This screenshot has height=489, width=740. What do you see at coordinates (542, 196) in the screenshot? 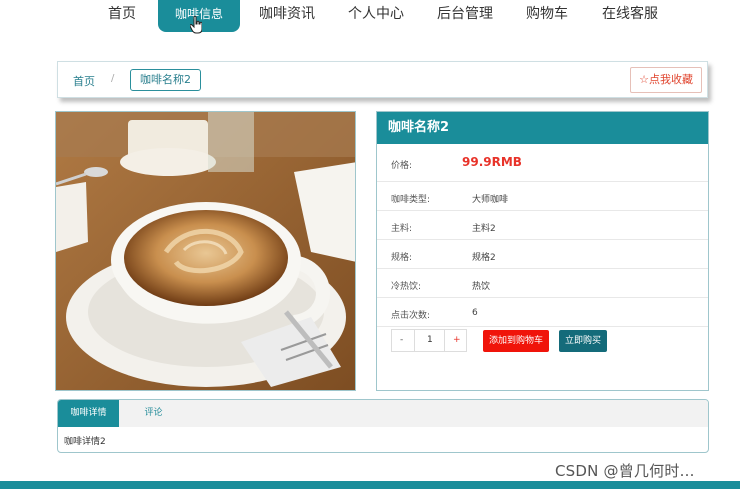
I see `coffee-type-row: 咖啡类型: 大师咖啡` at bounding box center [542, 196].